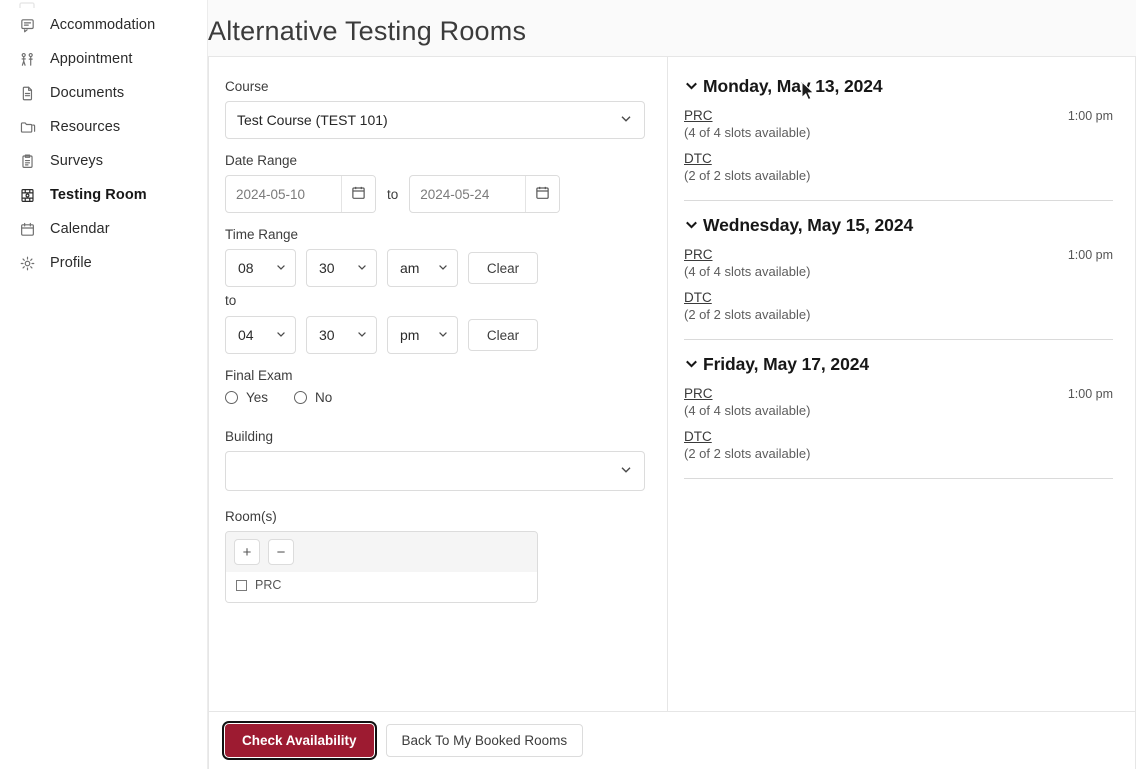 This screenshot has width=1136, height=769. Describe the element at coordinates (503, 268) in the screenshot. I see `start-time-clear-button: Clear` at that location.